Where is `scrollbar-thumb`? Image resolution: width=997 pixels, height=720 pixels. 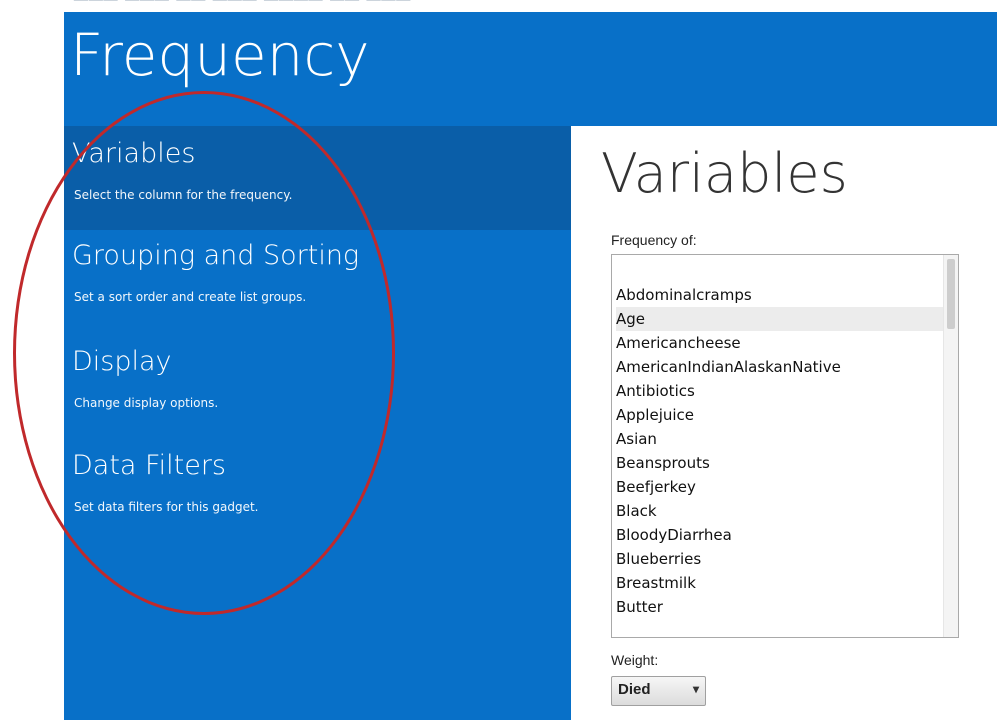 scrollbar-thumb is located at coordinates (951, 294).